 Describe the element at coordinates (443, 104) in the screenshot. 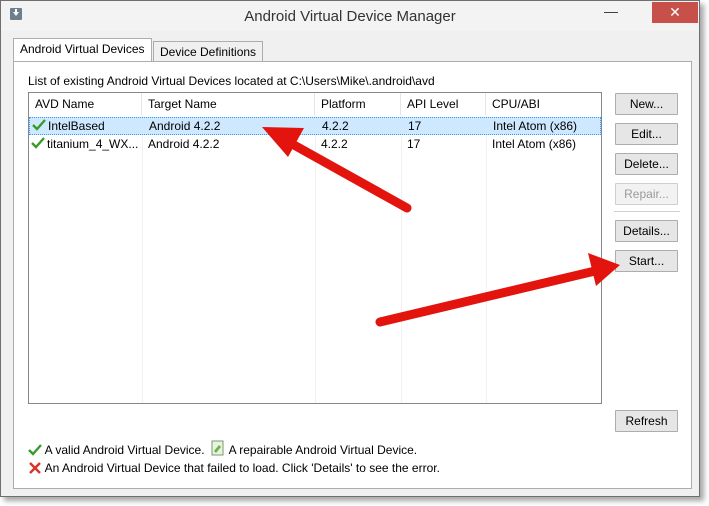

I see `column-header-api-level: API Level` at that location.